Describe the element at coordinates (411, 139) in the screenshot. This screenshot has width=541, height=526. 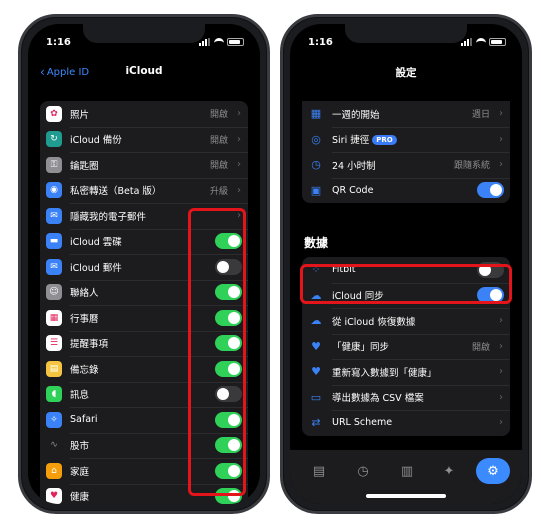
I see `row-label: Siri 捷徑 PRO` at that location.